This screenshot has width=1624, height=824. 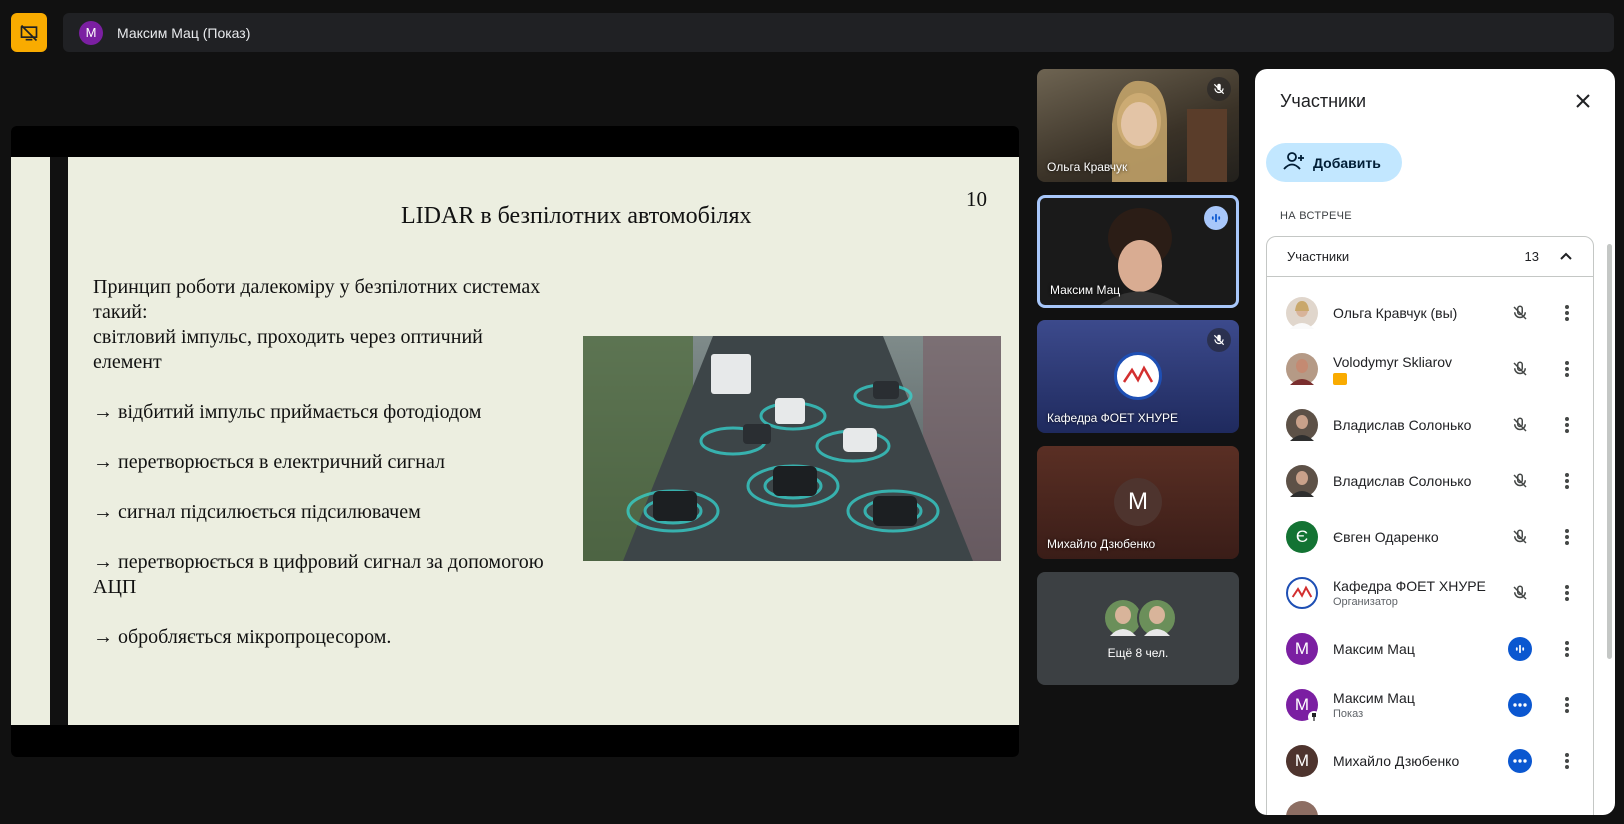 What do you see at coordinates (1113, 418) in the screenshot?
I see `tile-name: Кафедра ФОЕТ ХНУРЕ` at bounding box center [1113, 418].